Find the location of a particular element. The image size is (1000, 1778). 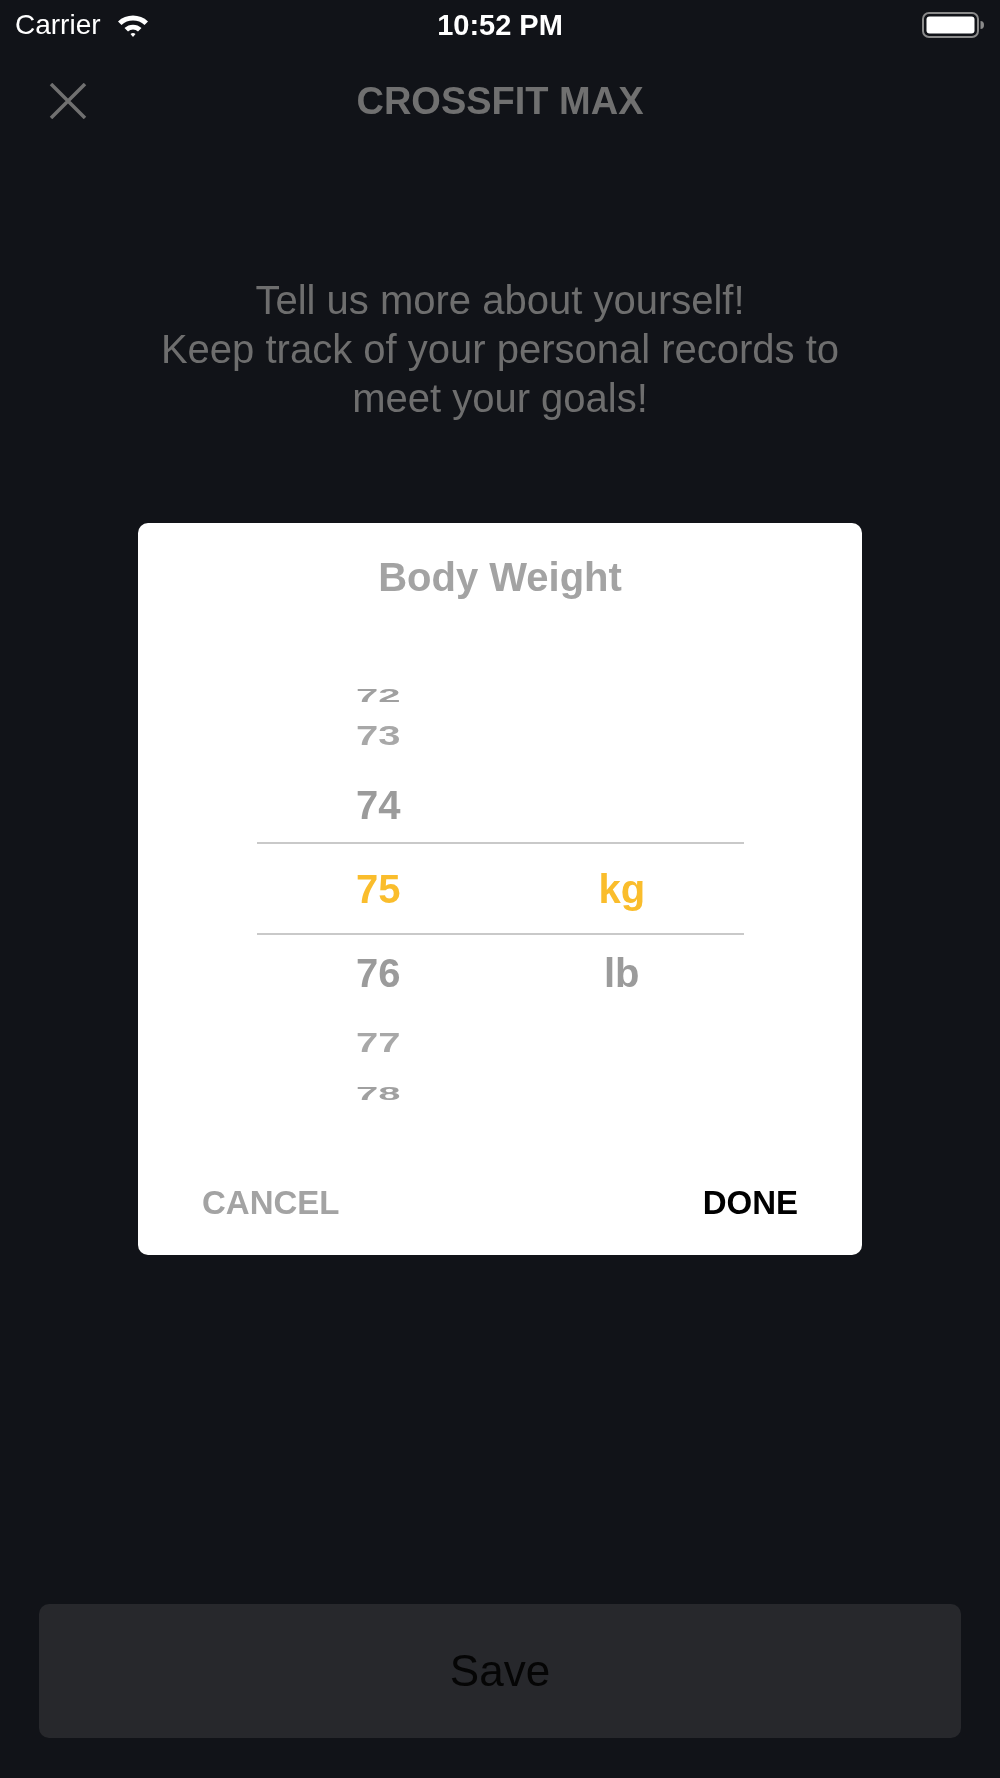

picker-option: 78 is located at coordinates (378, 1094).